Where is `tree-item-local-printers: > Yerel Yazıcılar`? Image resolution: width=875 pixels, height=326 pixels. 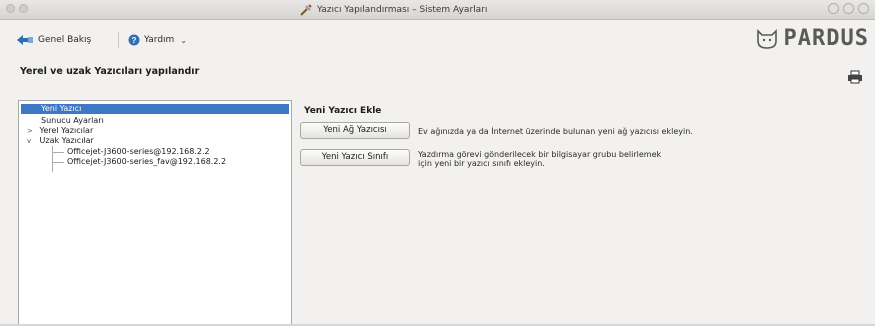 tree-item-local-printers: > Yerel Yazıcılar is located at coordinates (60, 131).